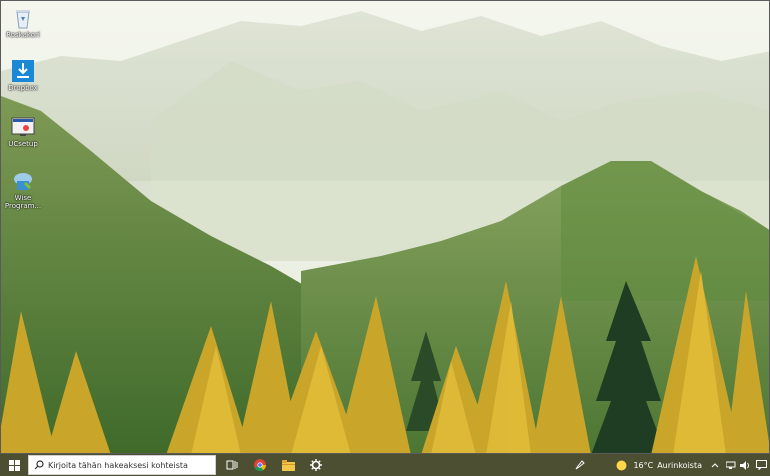  What do you see at coordinates (23, 144) in the screenshot?
I see `desktop-icon-label: UCsetup` at bounding box center [23, 144].